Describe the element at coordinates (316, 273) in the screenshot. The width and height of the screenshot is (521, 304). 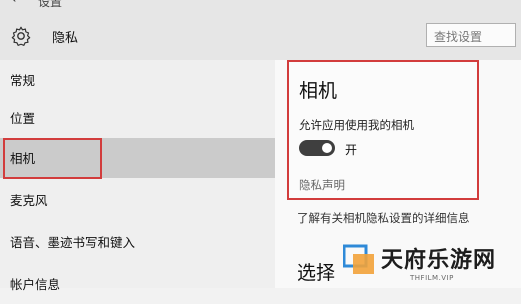
I see `section-heading: 选择` at that location.